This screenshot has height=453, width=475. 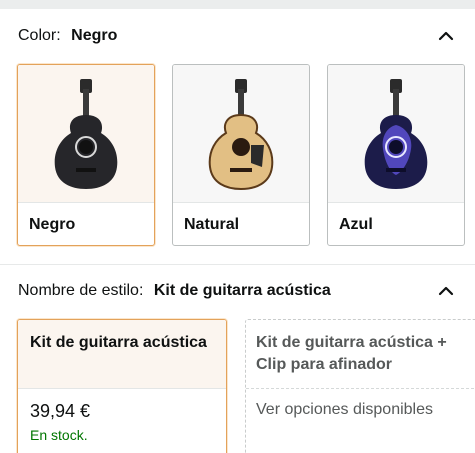 I want to click on guitar-image-negro, so click(x=86, y=133).